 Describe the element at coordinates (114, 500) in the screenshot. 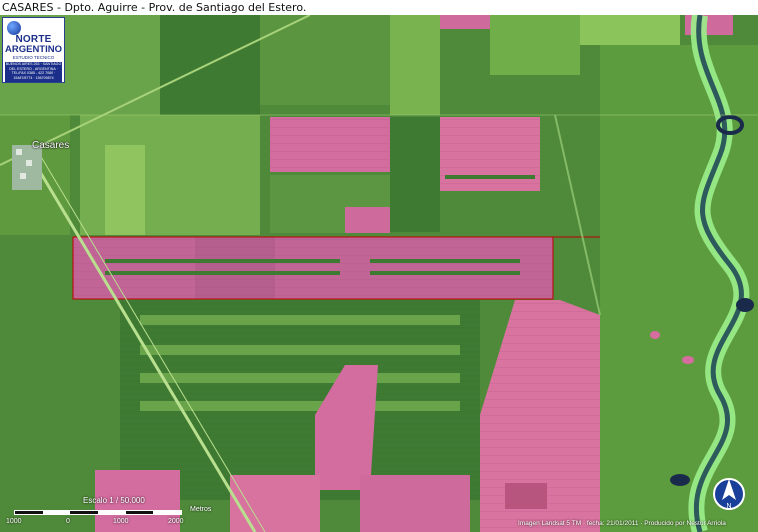

I see `scale-title: Escalo 1 / 50.000` at that location.